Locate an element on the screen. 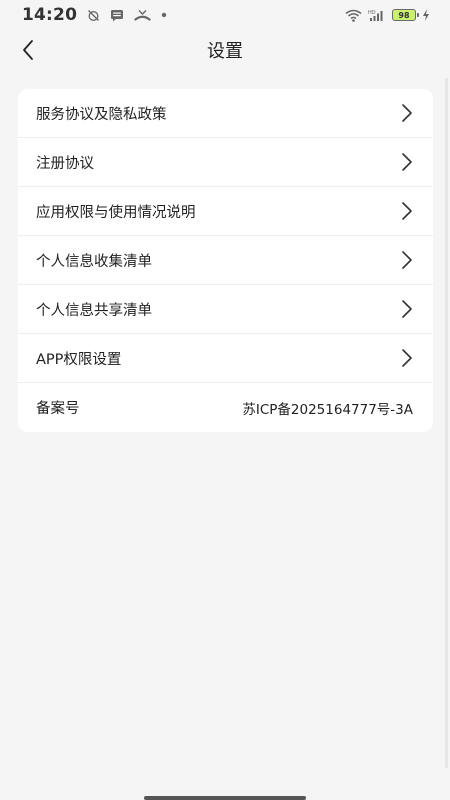  settings-item-label: 个人信息收集清单 is located at coordinates (94, 261).